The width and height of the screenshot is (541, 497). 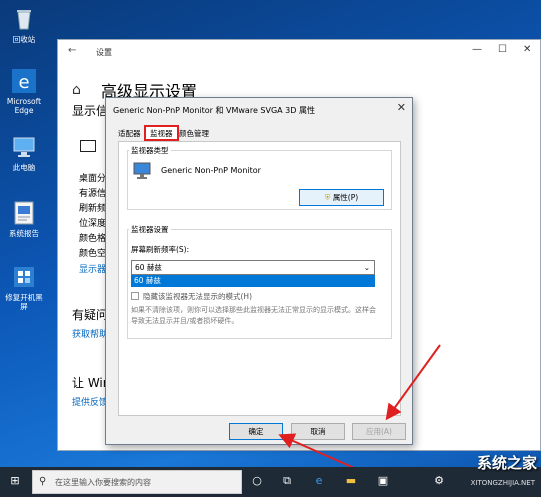 What do you see at coordinates (150, 150) in the screenshot?
I see `group-label: 监视器类型` at bounding box center [150, 150].